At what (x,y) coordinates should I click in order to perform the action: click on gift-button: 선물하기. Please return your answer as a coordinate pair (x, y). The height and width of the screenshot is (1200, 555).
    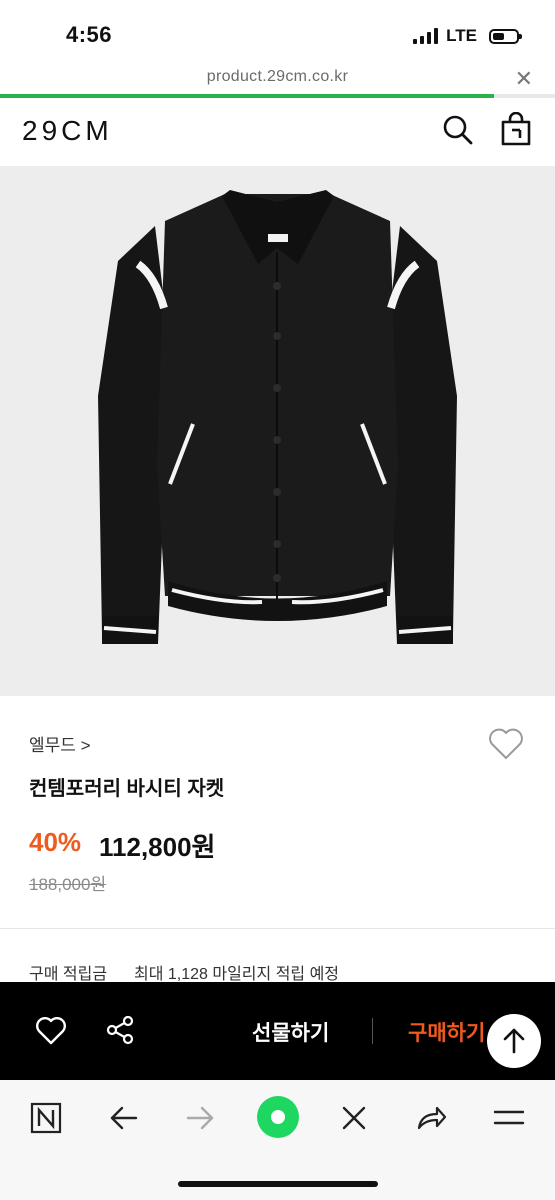
    Looking at the image, I should click on (290, 1032).